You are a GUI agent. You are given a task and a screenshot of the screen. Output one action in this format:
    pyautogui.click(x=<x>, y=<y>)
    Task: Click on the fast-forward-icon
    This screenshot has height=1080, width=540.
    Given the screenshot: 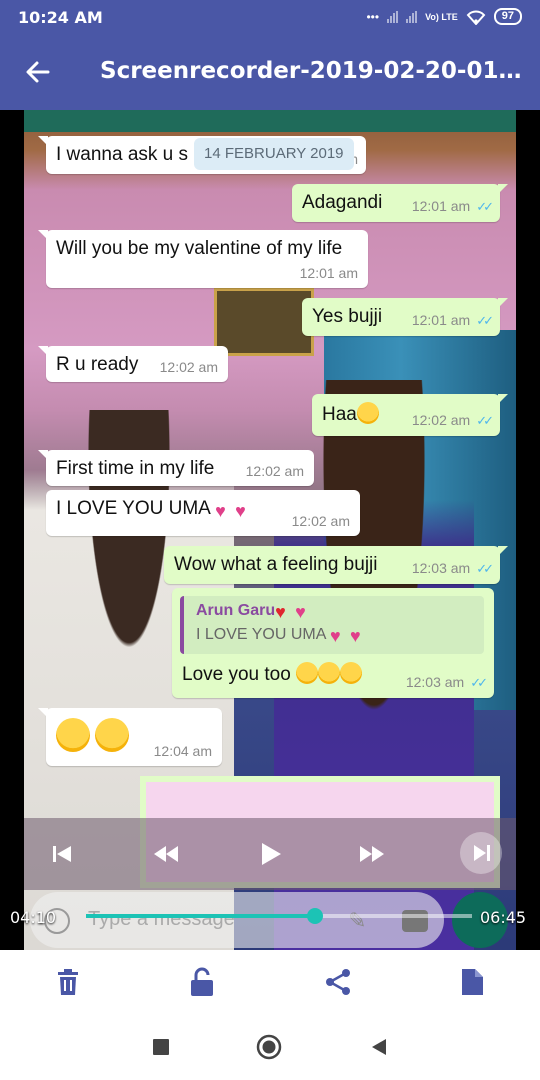 What is the action you would take?
    pyautogui.click(x=372, y=854)
    